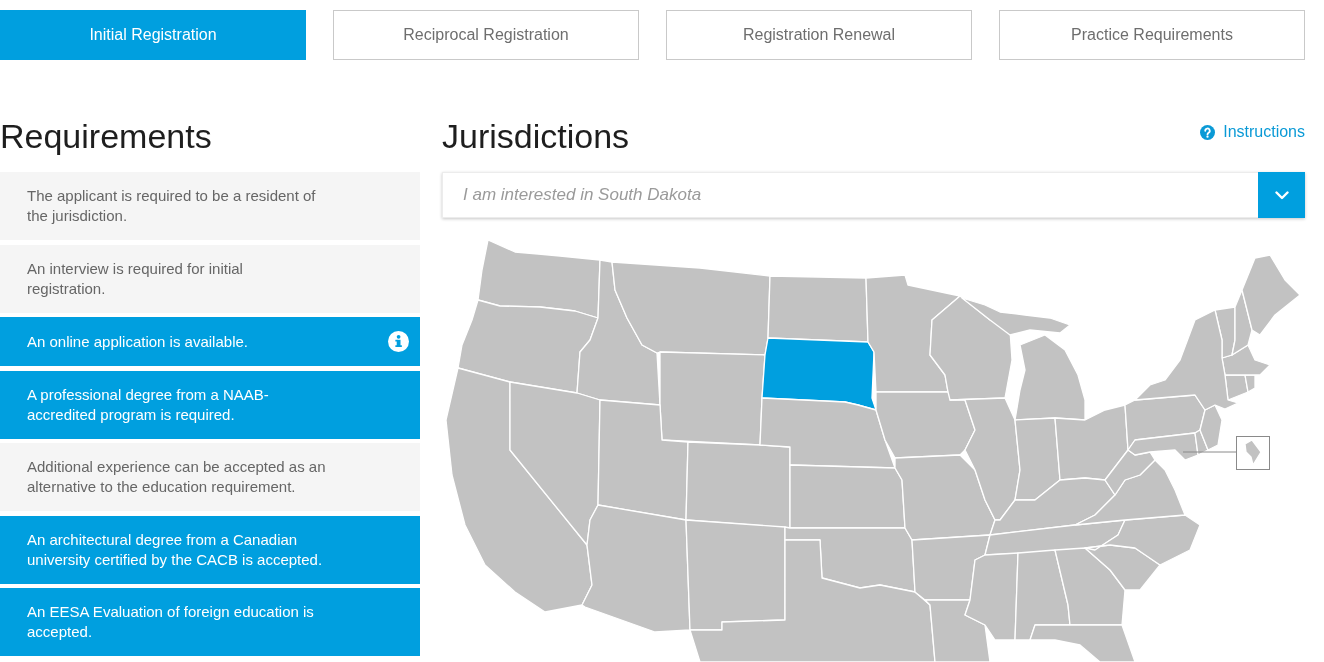  I want to click on leader-line, so click(1209, 452).